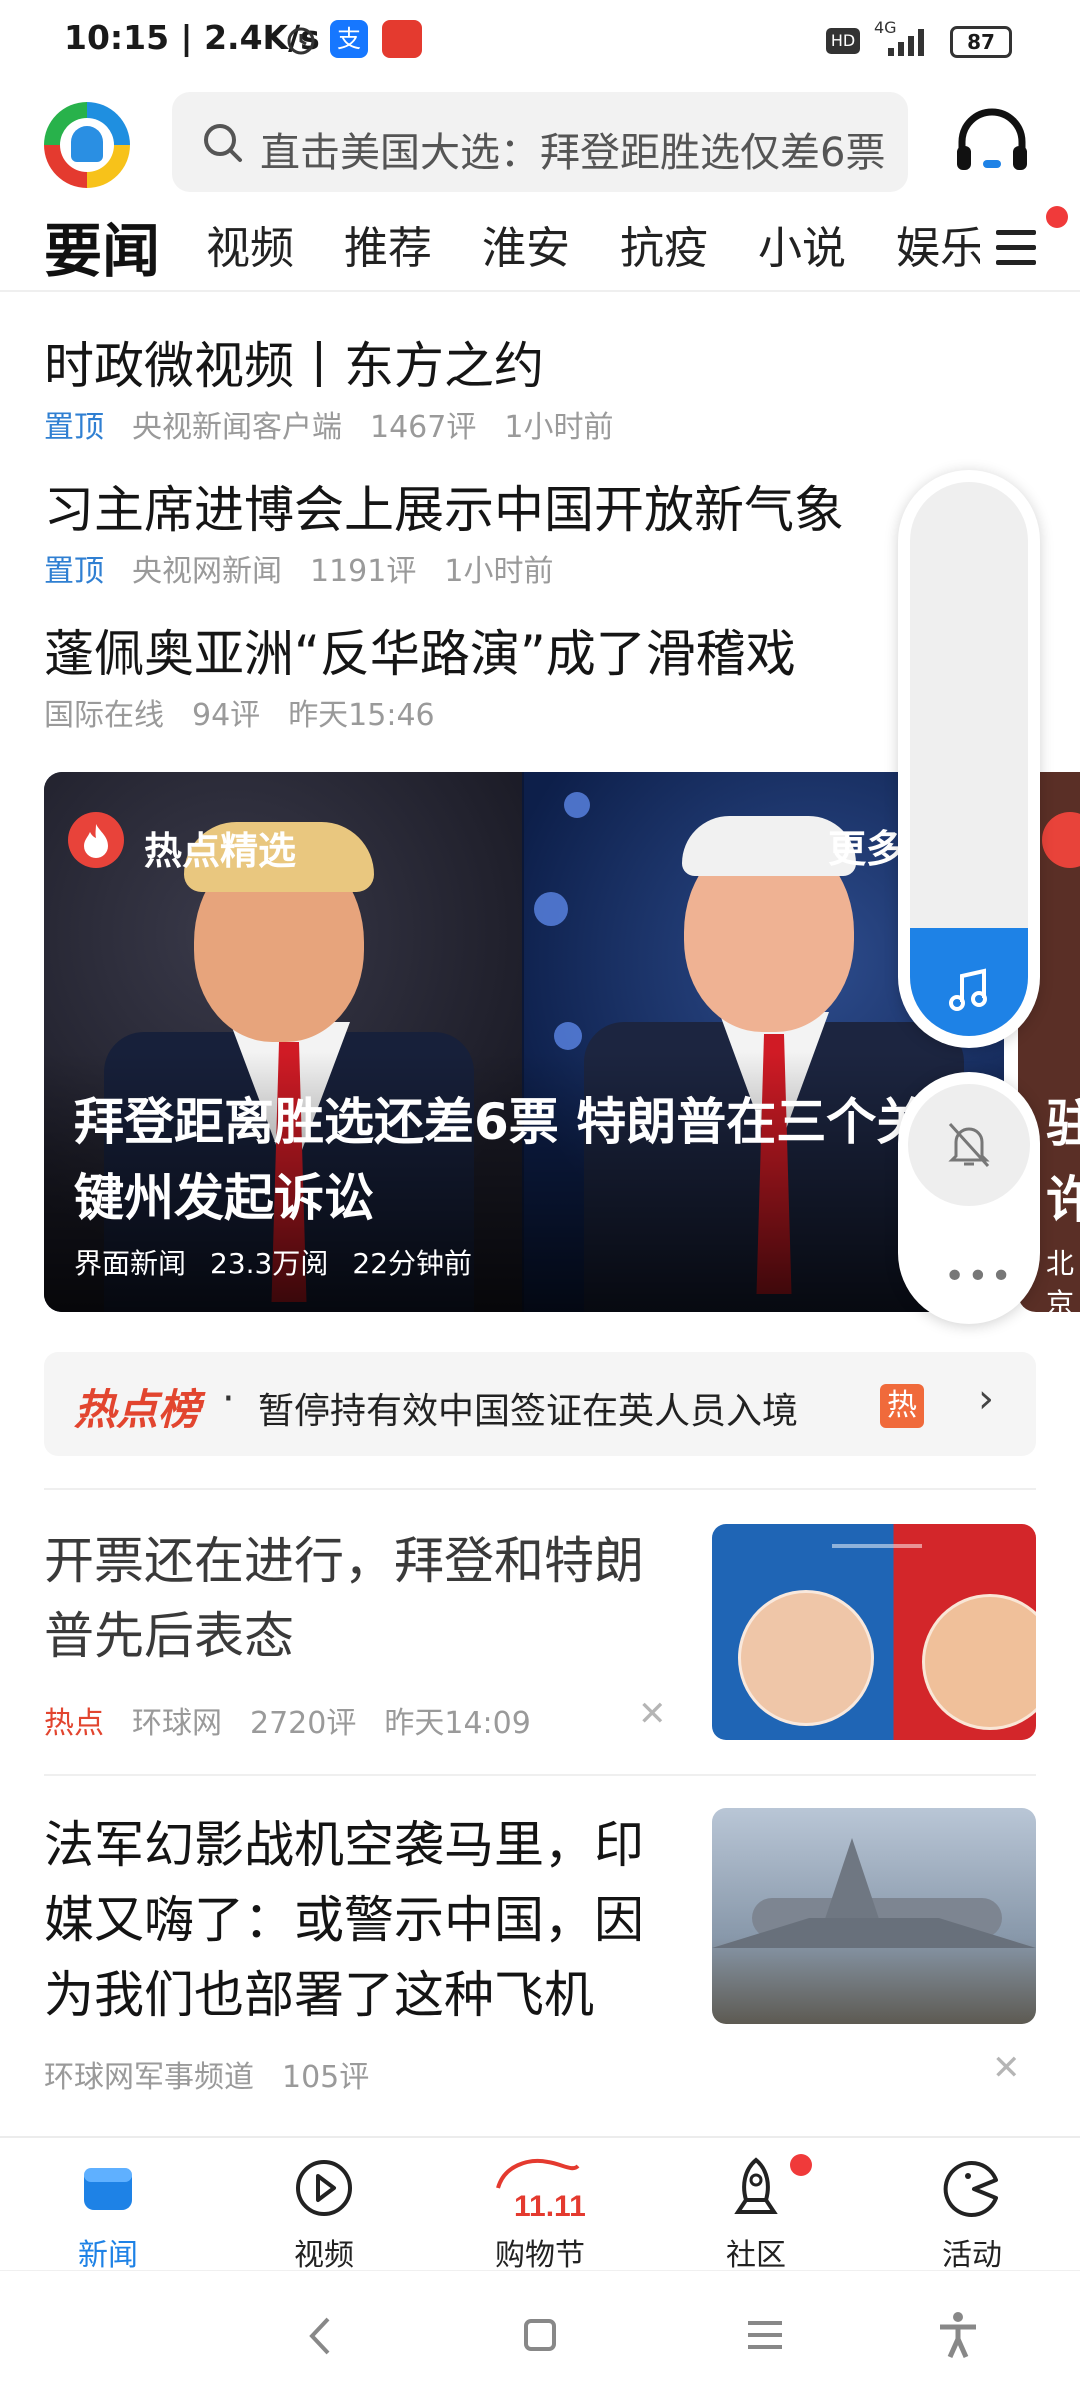  What do you see at coordinates (324, 2188) in the screenshot?
I see `video-play-icon` at bounding box center [324, 2188].